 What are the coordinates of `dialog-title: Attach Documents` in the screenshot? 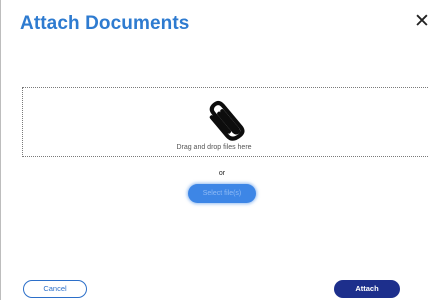 It's located at (105, 23).